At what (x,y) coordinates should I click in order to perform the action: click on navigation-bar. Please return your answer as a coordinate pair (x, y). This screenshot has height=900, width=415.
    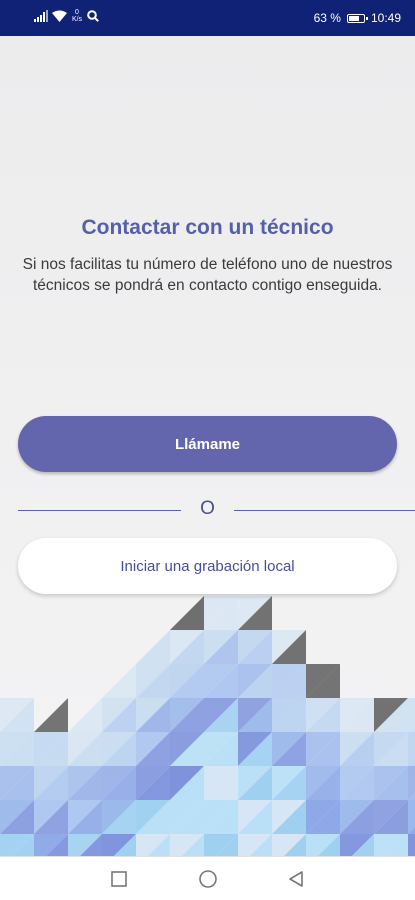
    Looking at the image, I should click on (207, 878).